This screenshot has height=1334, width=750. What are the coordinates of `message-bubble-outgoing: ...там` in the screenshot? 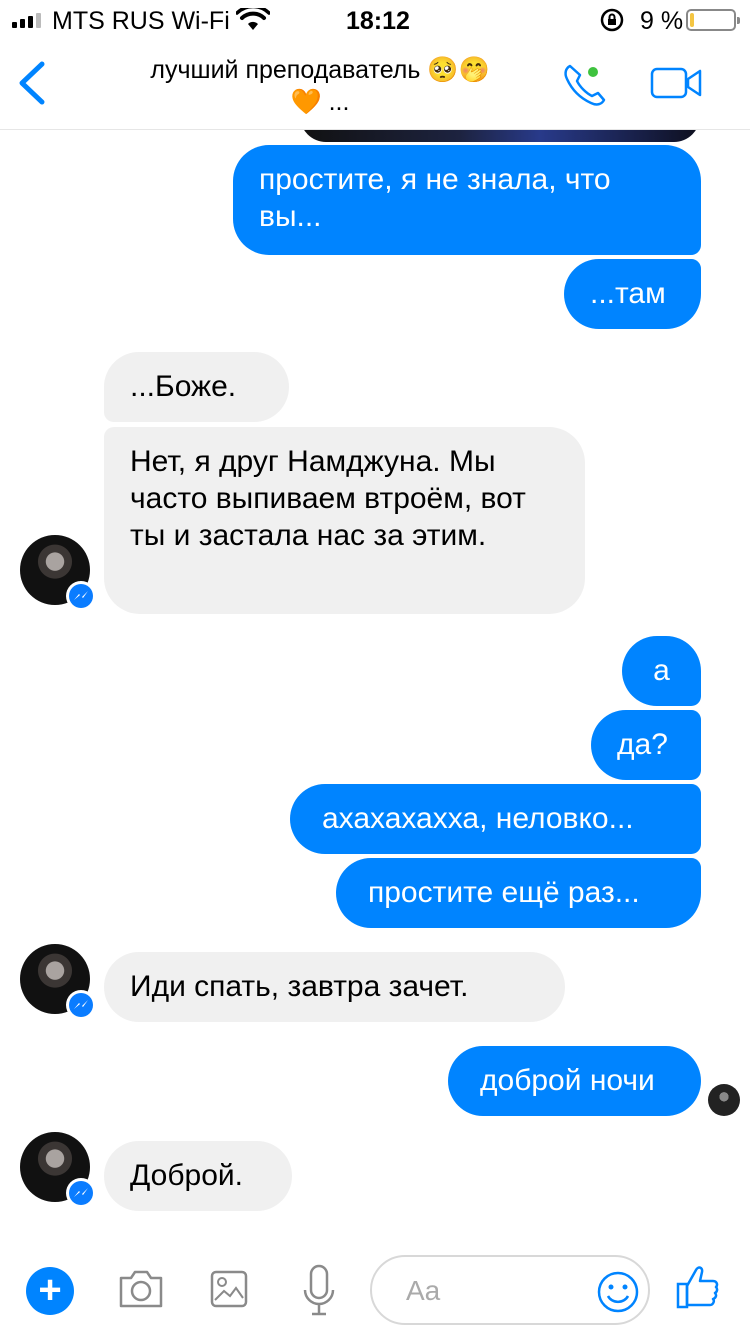 It's located at (632, 294).